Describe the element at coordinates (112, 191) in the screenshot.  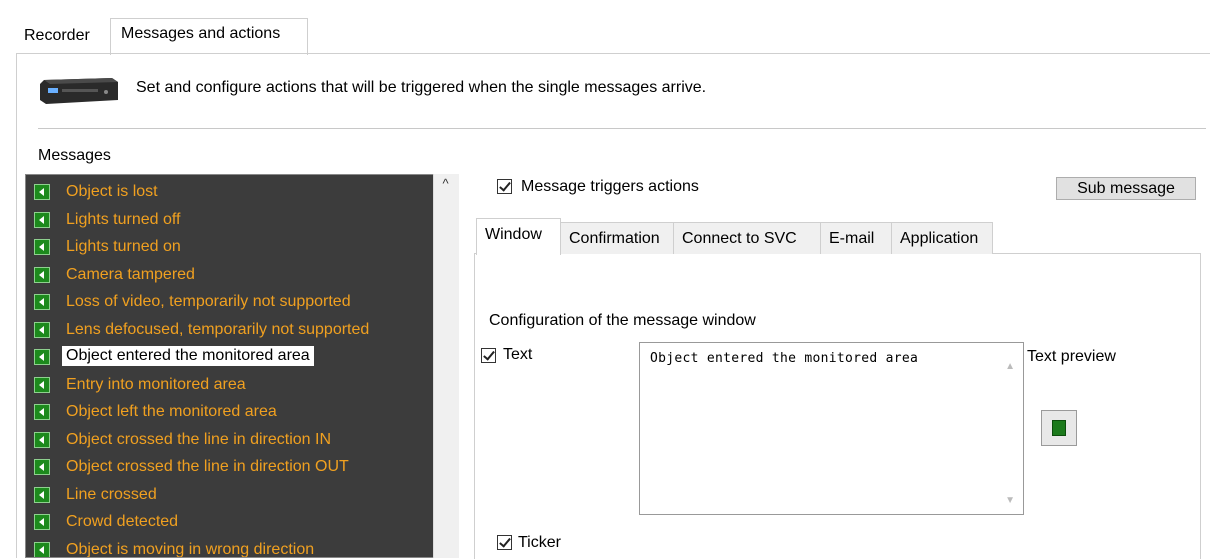
I see `message-label: Object is lost` at that location.